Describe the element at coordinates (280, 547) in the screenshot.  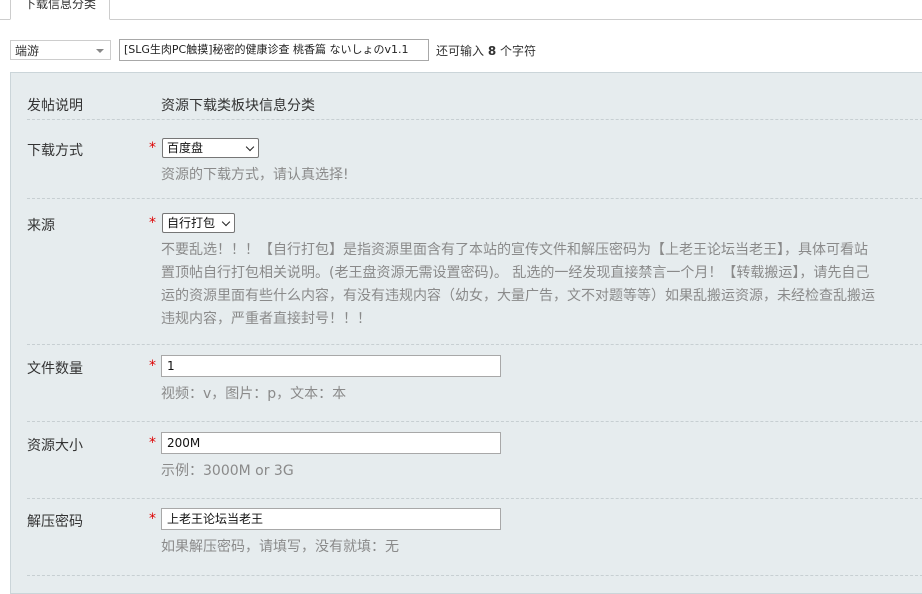
I see `unzip-password-hint: 如果解压密码，请填写，没有就填：无` at that location.